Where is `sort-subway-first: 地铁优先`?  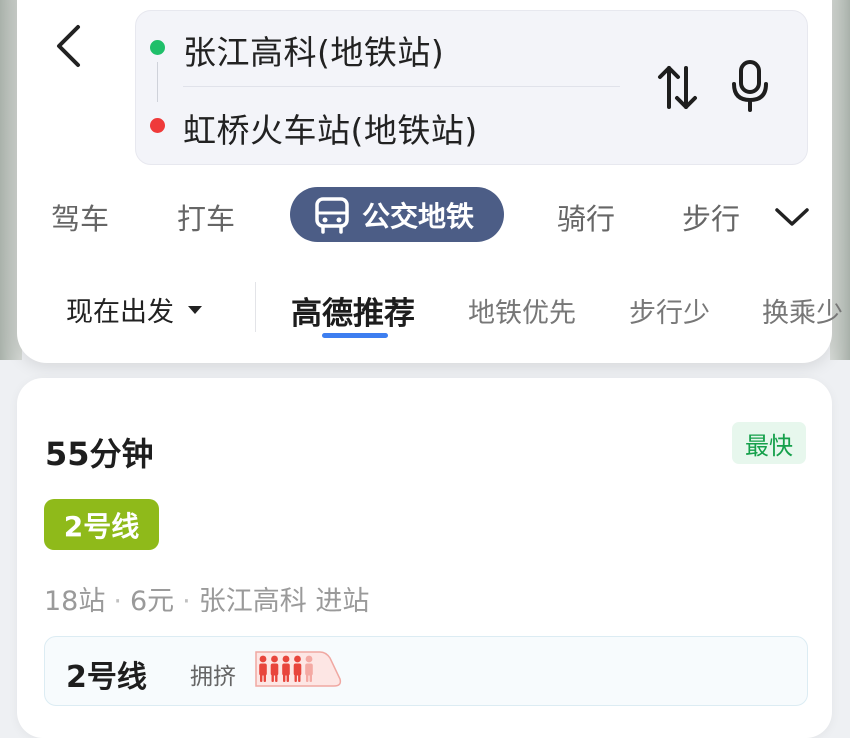
sort-subway-first: 地铁优先 is located at coordinates (522, 310).